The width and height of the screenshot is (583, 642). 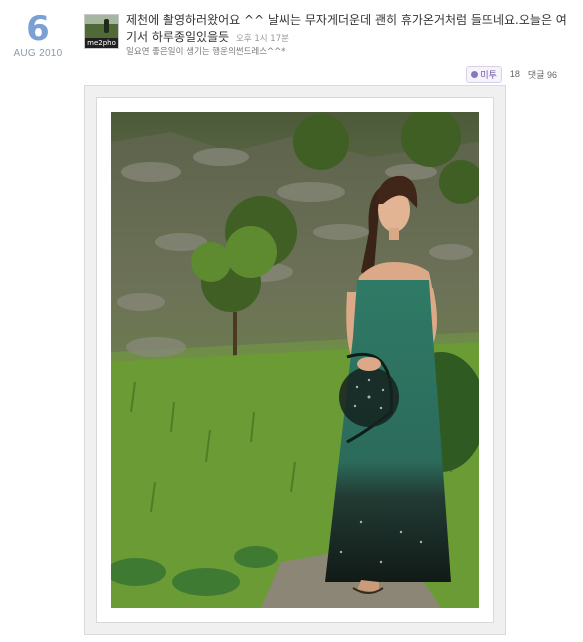 What do you see at coordinates (488, 74) in the screenshot?
I see `me2-label: 미투` at bounding box center [488, 74].